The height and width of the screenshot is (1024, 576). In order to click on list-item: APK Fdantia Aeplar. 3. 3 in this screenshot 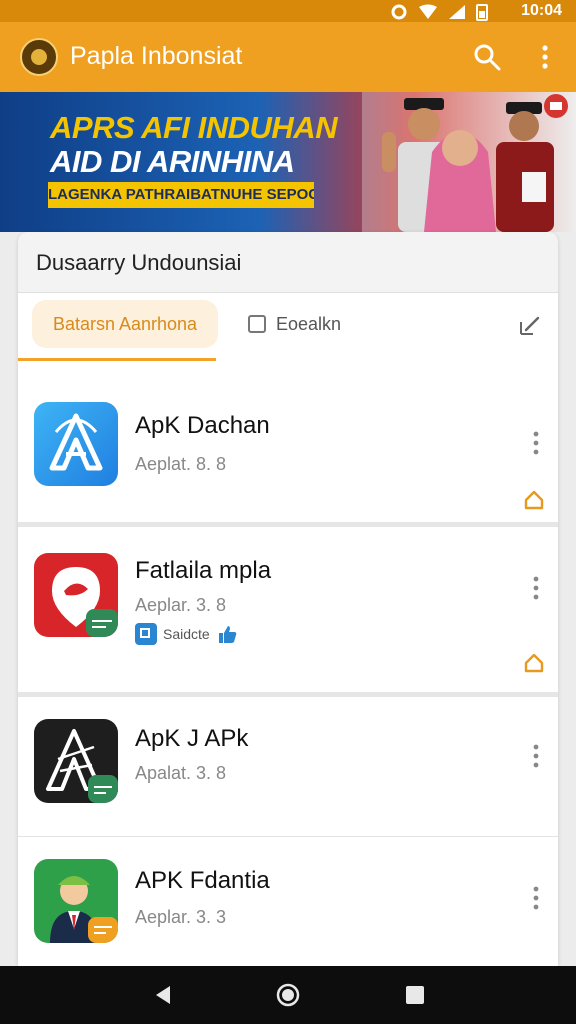, I will do `click(288, 901)`.